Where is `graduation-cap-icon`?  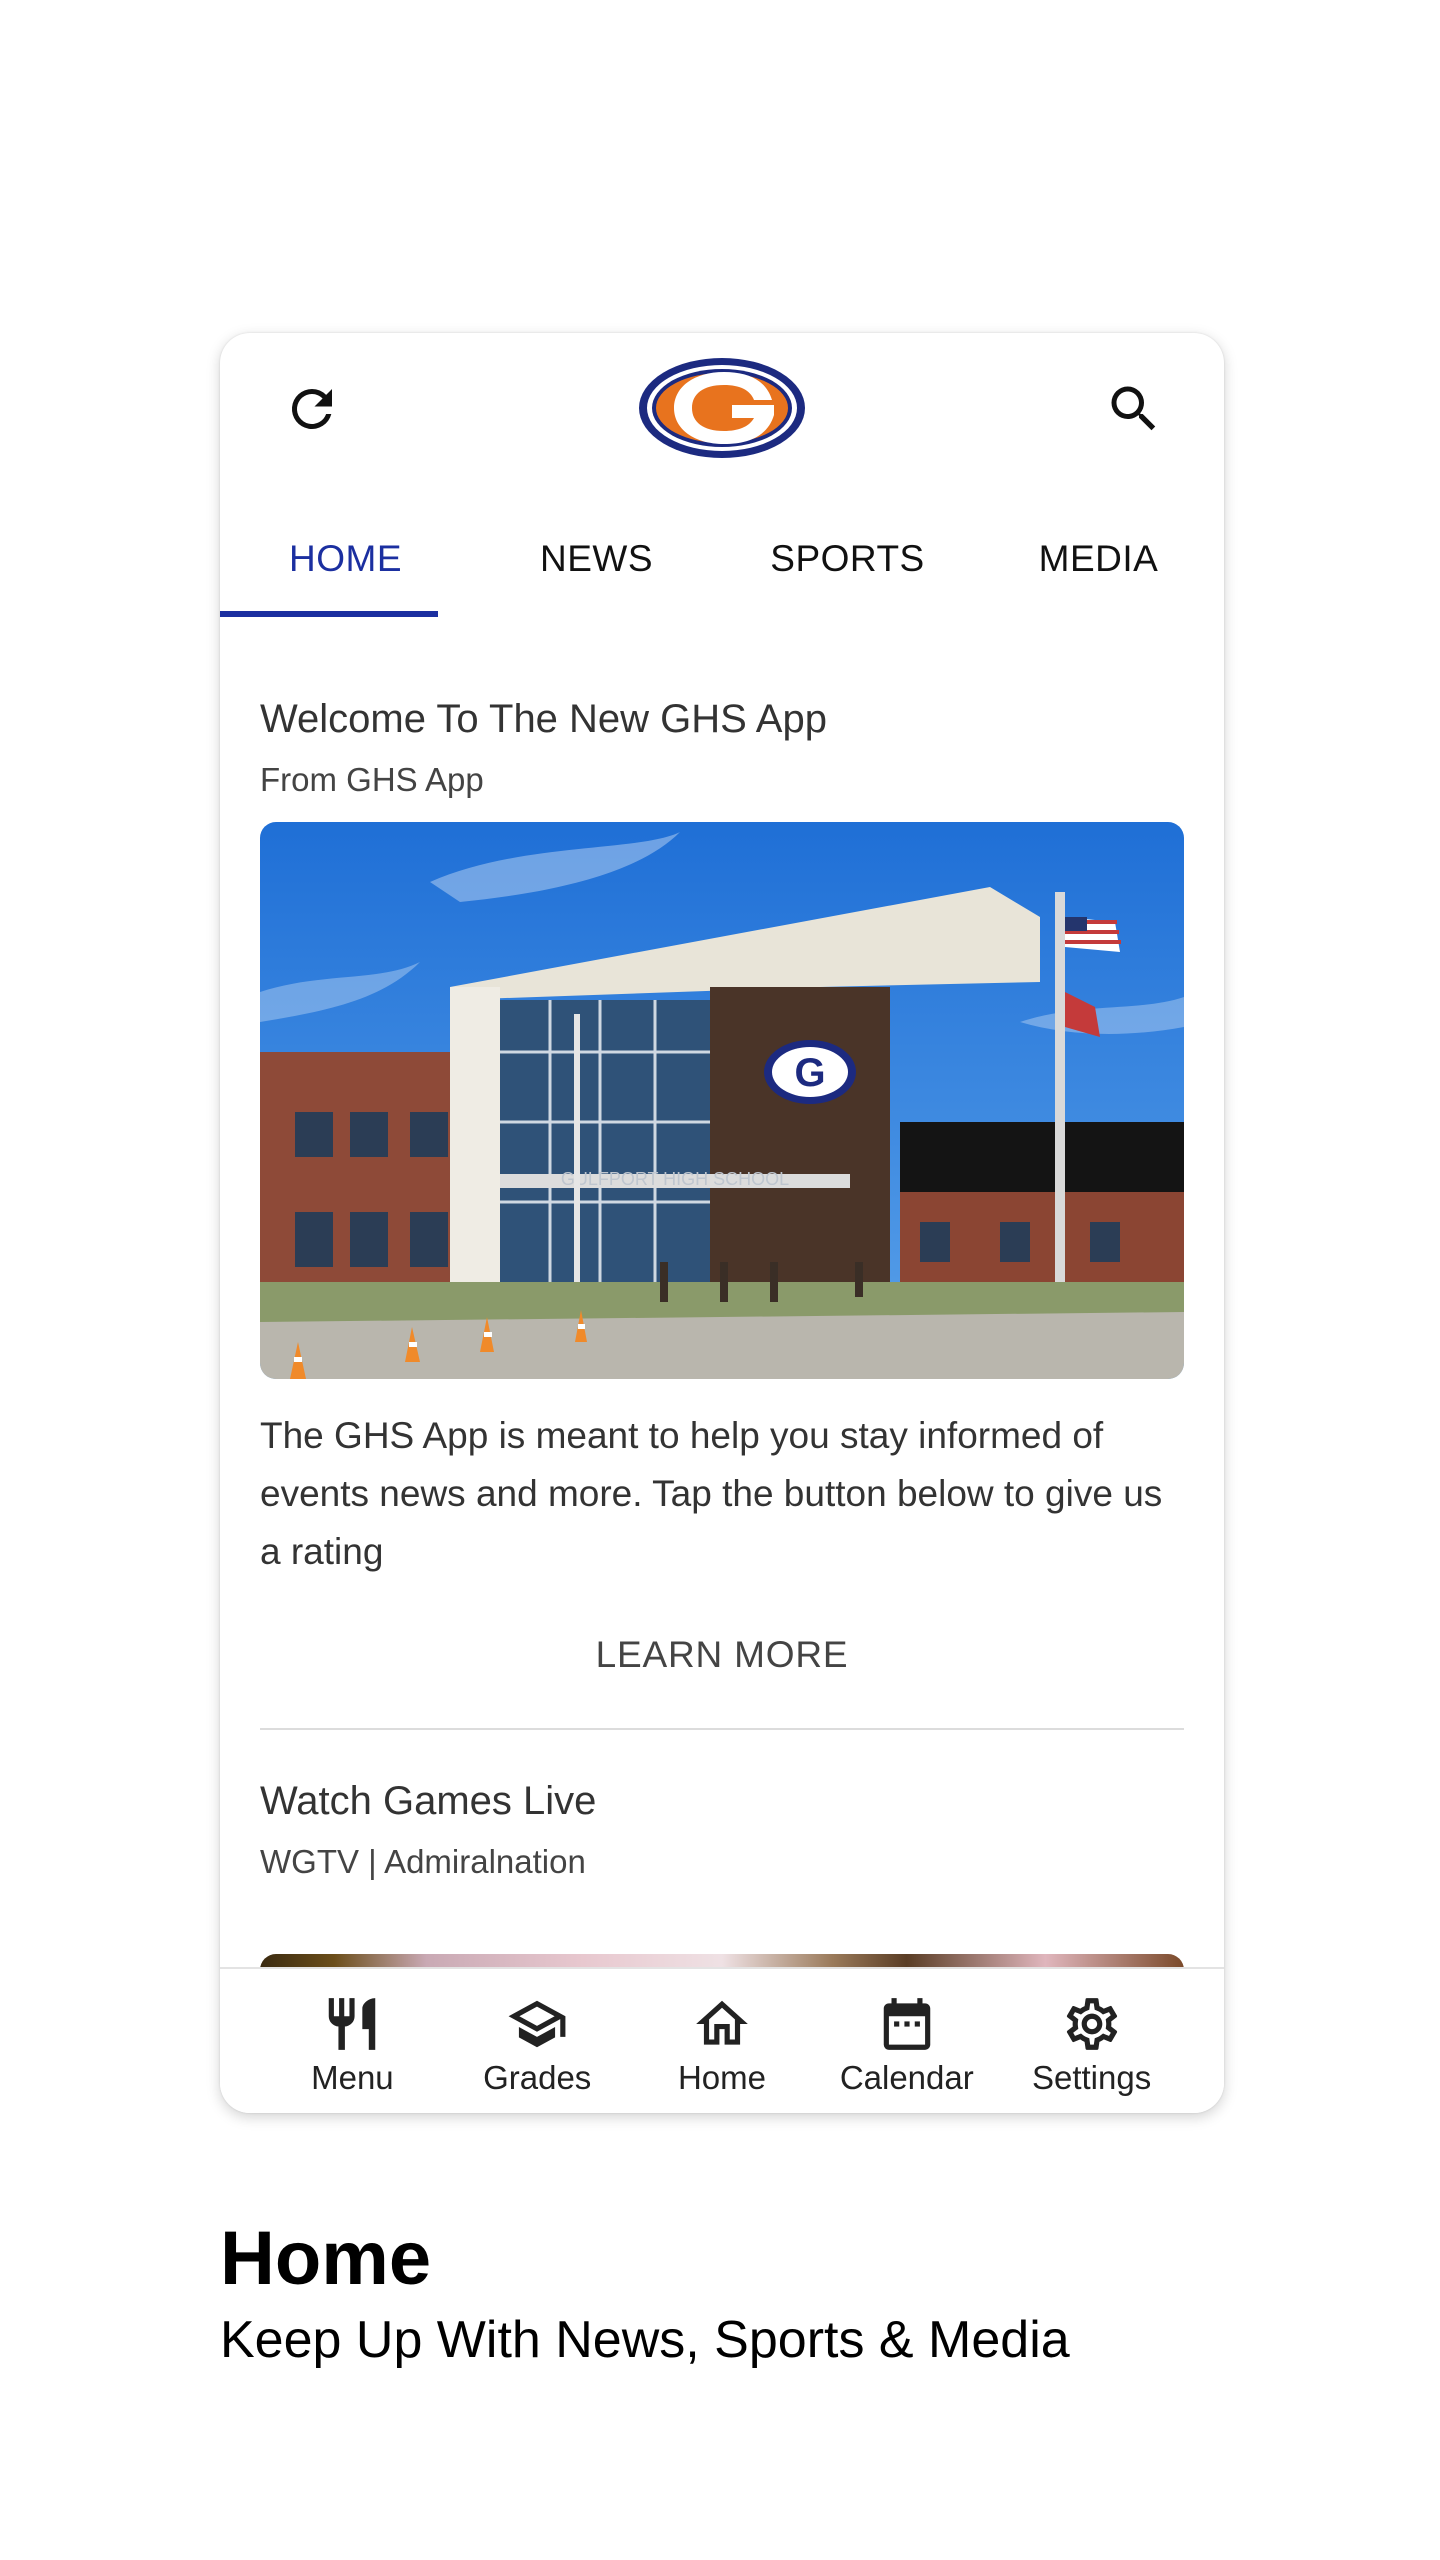 graduation-cap-icon is located at coordinates (537, 2024).